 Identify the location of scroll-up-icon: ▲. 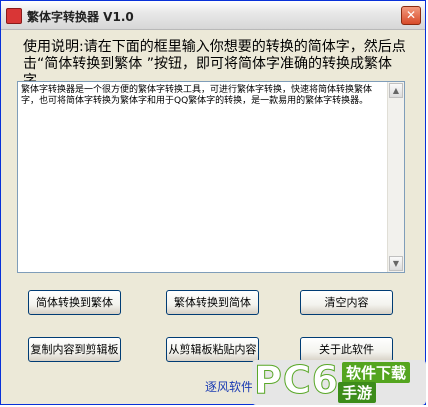
(396, 90).